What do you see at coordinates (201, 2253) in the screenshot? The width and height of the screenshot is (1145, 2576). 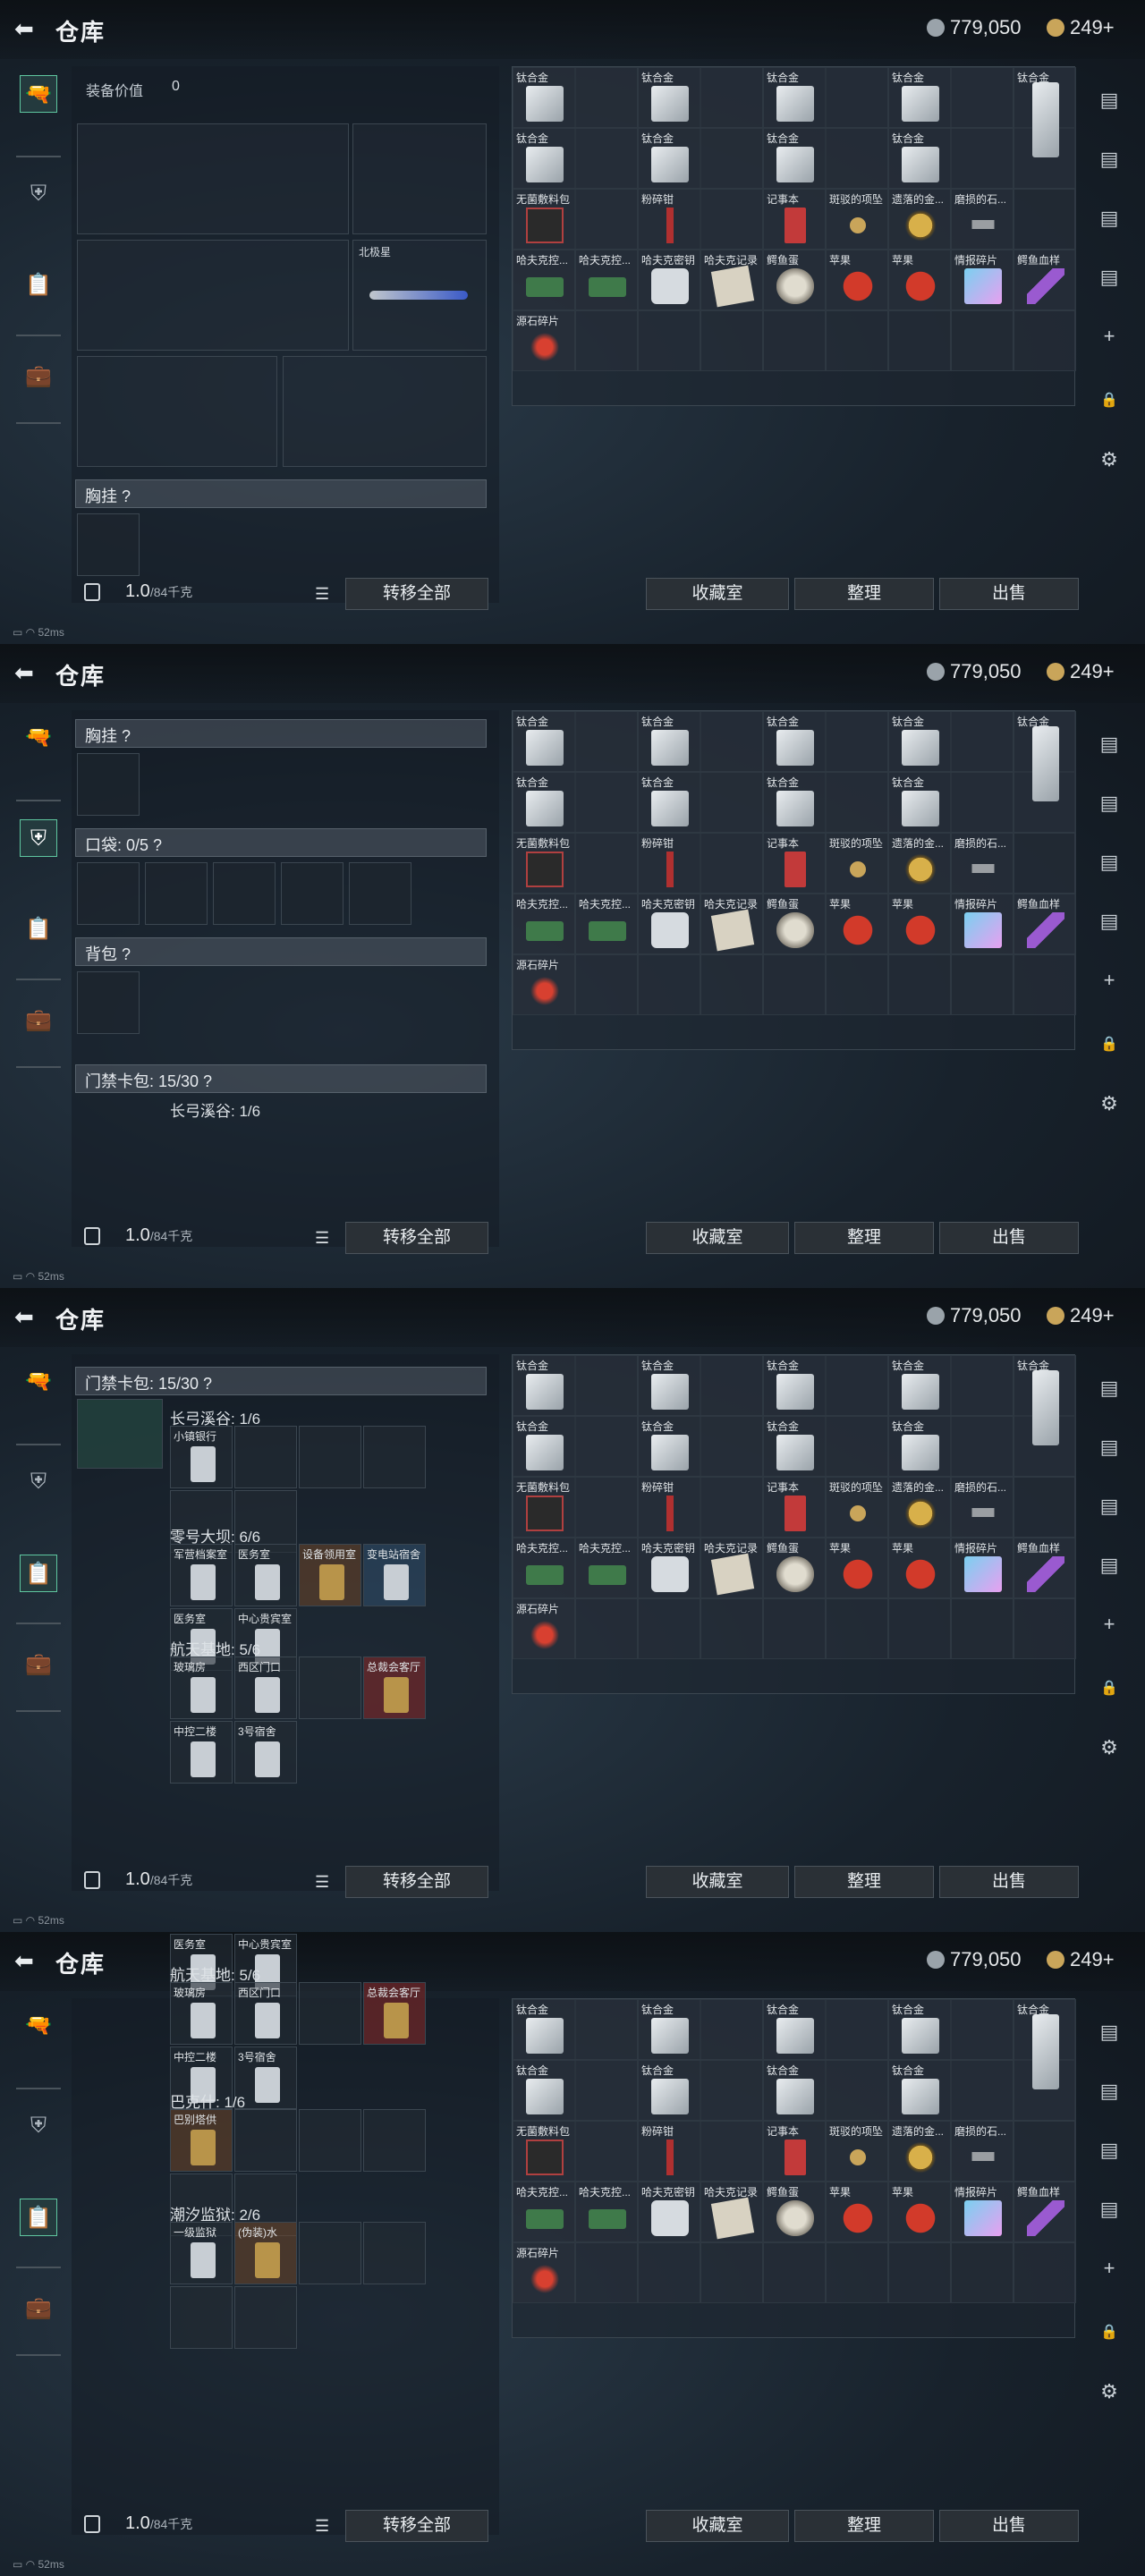 I see `keycard-slot: 一级监狱` at bounding box center [201, 2253].